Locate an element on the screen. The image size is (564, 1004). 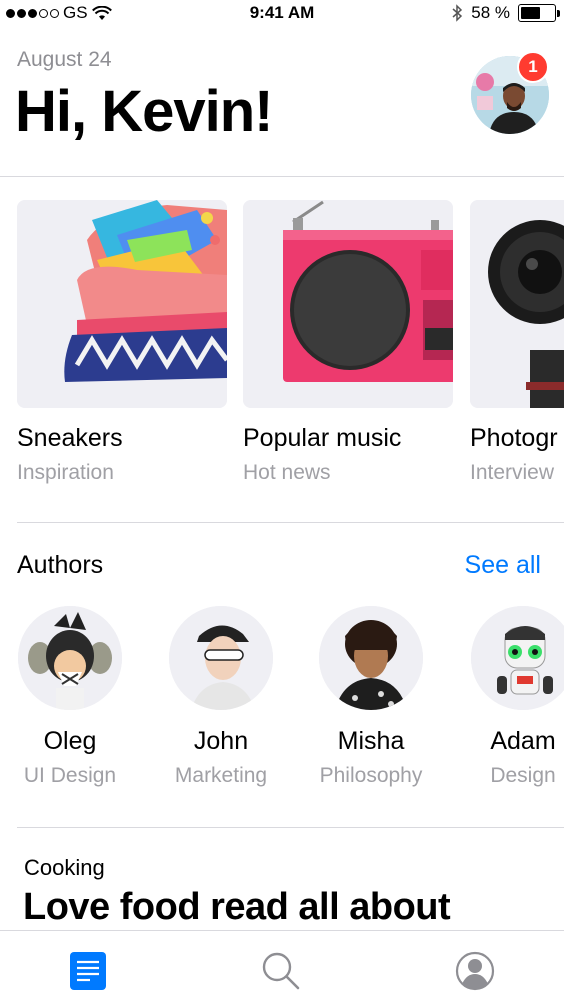
author-john: John Marketing is located at coordinates (221, 697).